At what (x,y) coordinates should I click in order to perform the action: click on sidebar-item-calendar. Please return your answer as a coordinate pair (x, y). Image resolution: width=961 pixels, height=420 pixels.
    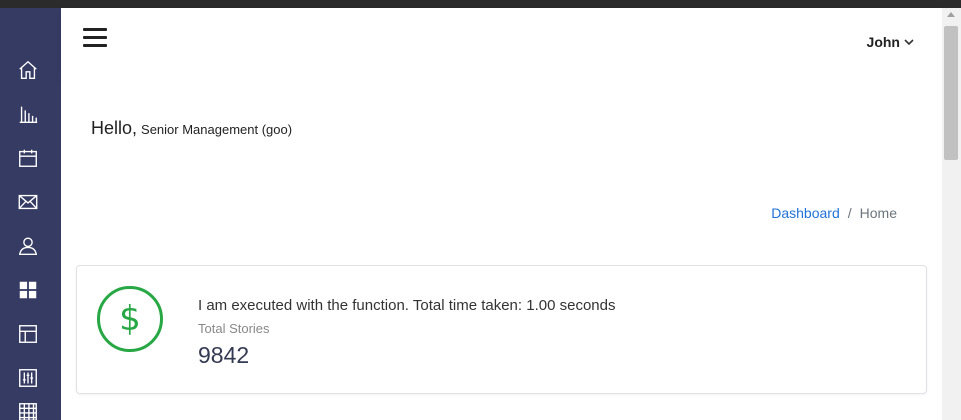
    Looking at the image, I should click on (28, 158).